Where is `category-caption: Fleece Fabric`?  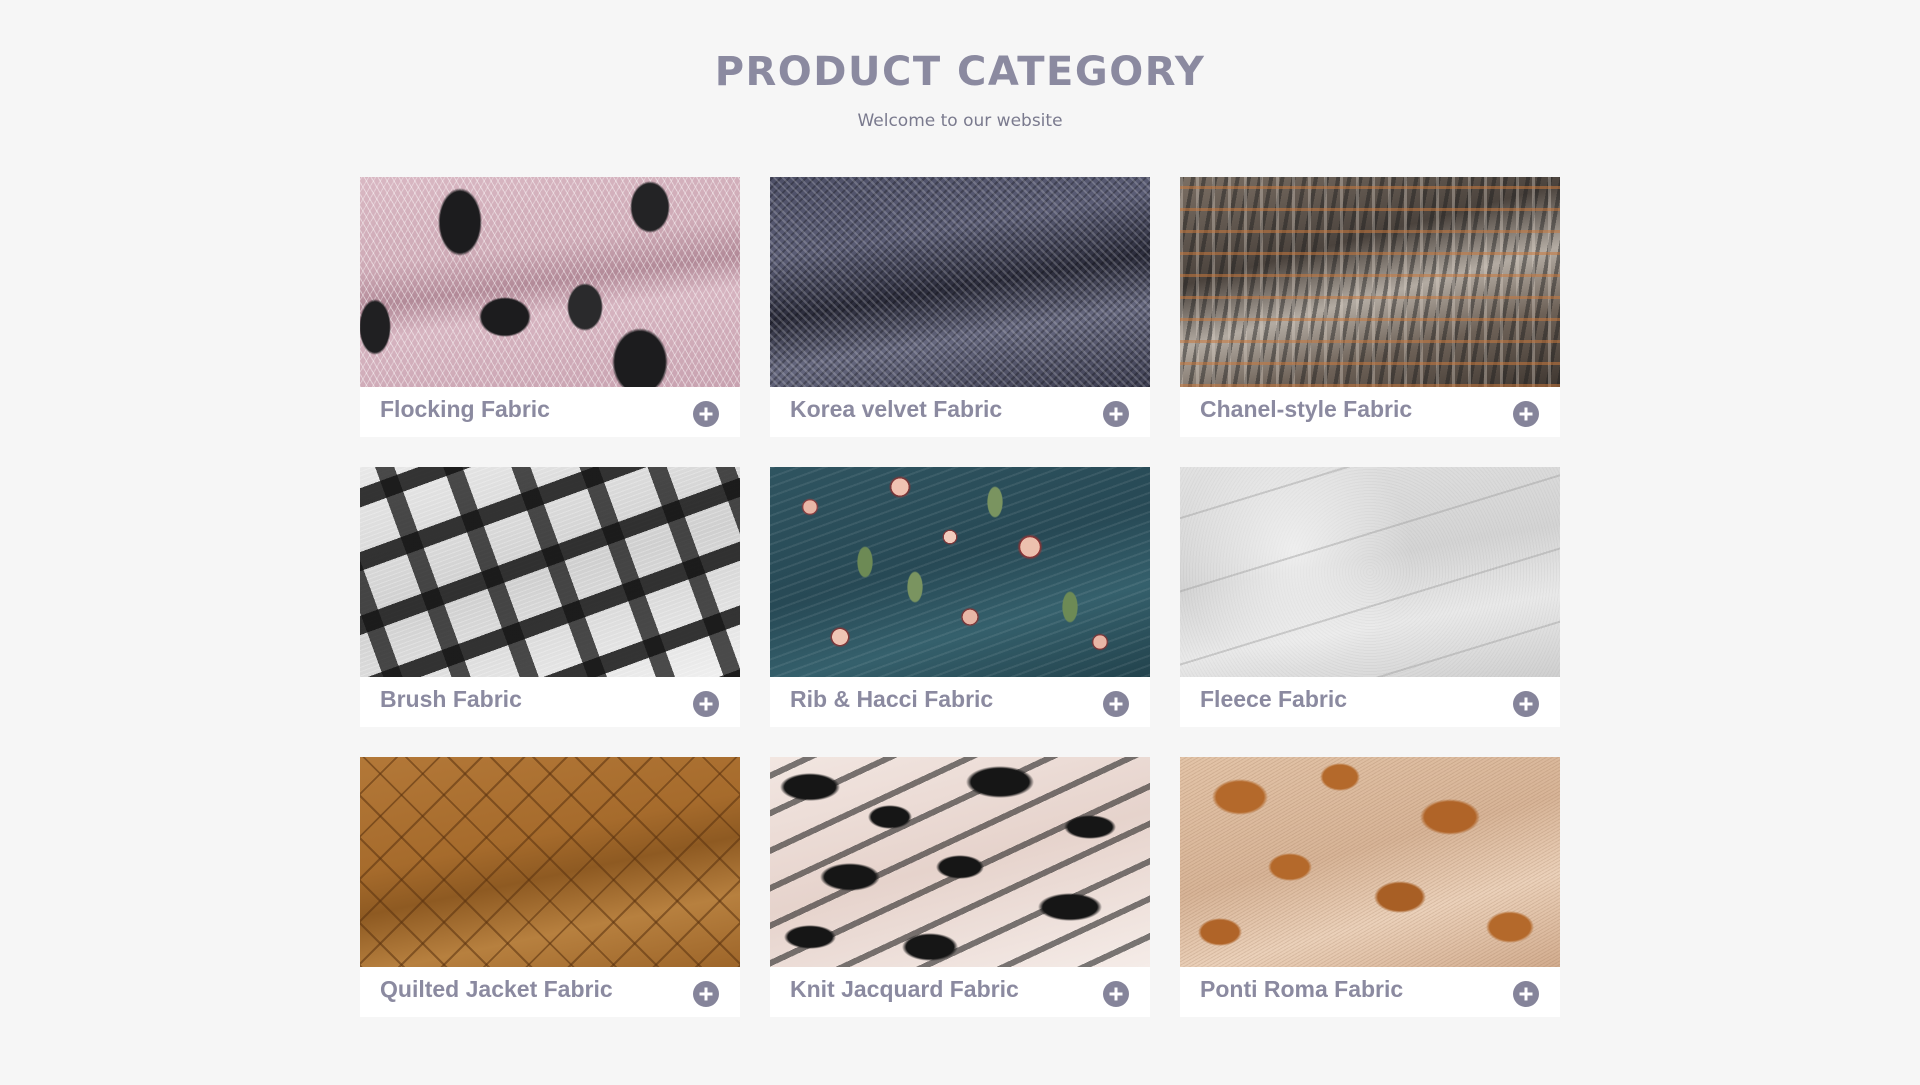 category-caption: Fleece Fabric is located at coordinates (1370, 702).